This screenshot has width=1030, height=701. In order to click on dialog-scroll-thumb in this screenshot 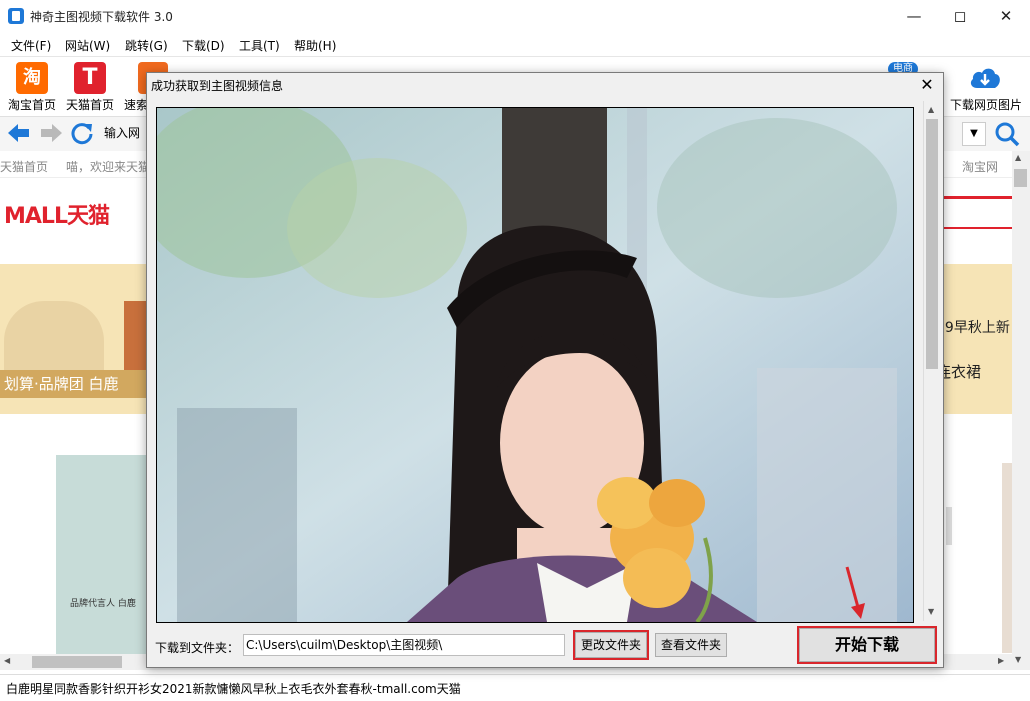, I will do `click(932, 244)`.